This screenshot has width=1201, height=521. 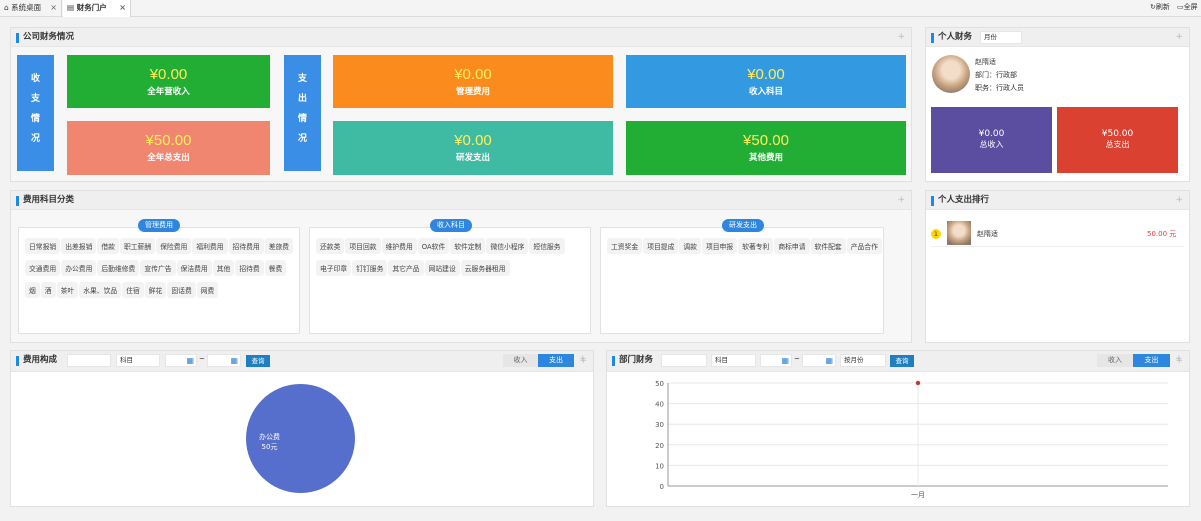 What do you see at coordinates (246, 246) in the screenshot?
I see `category-tag: 招待费用` at bounding box center [246, 246].